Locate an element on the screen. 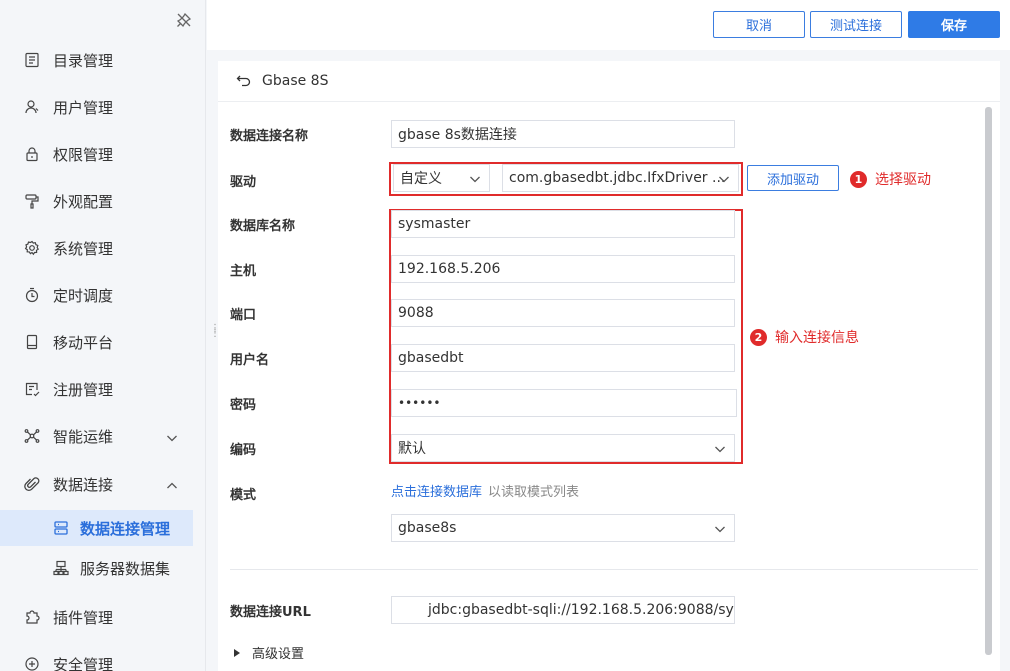 This screenshot has height=671, width=1010. test-connection-button: 测试连接 is located at coordinates (856, 24).